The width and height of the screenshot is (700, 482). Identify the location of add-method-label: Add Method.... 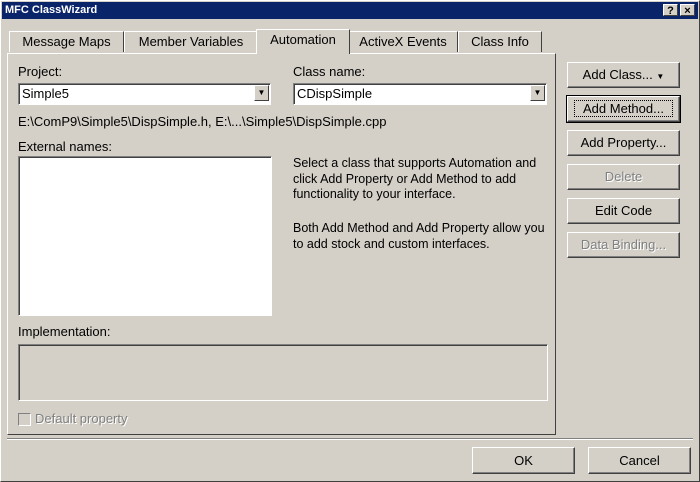
(623, 108).